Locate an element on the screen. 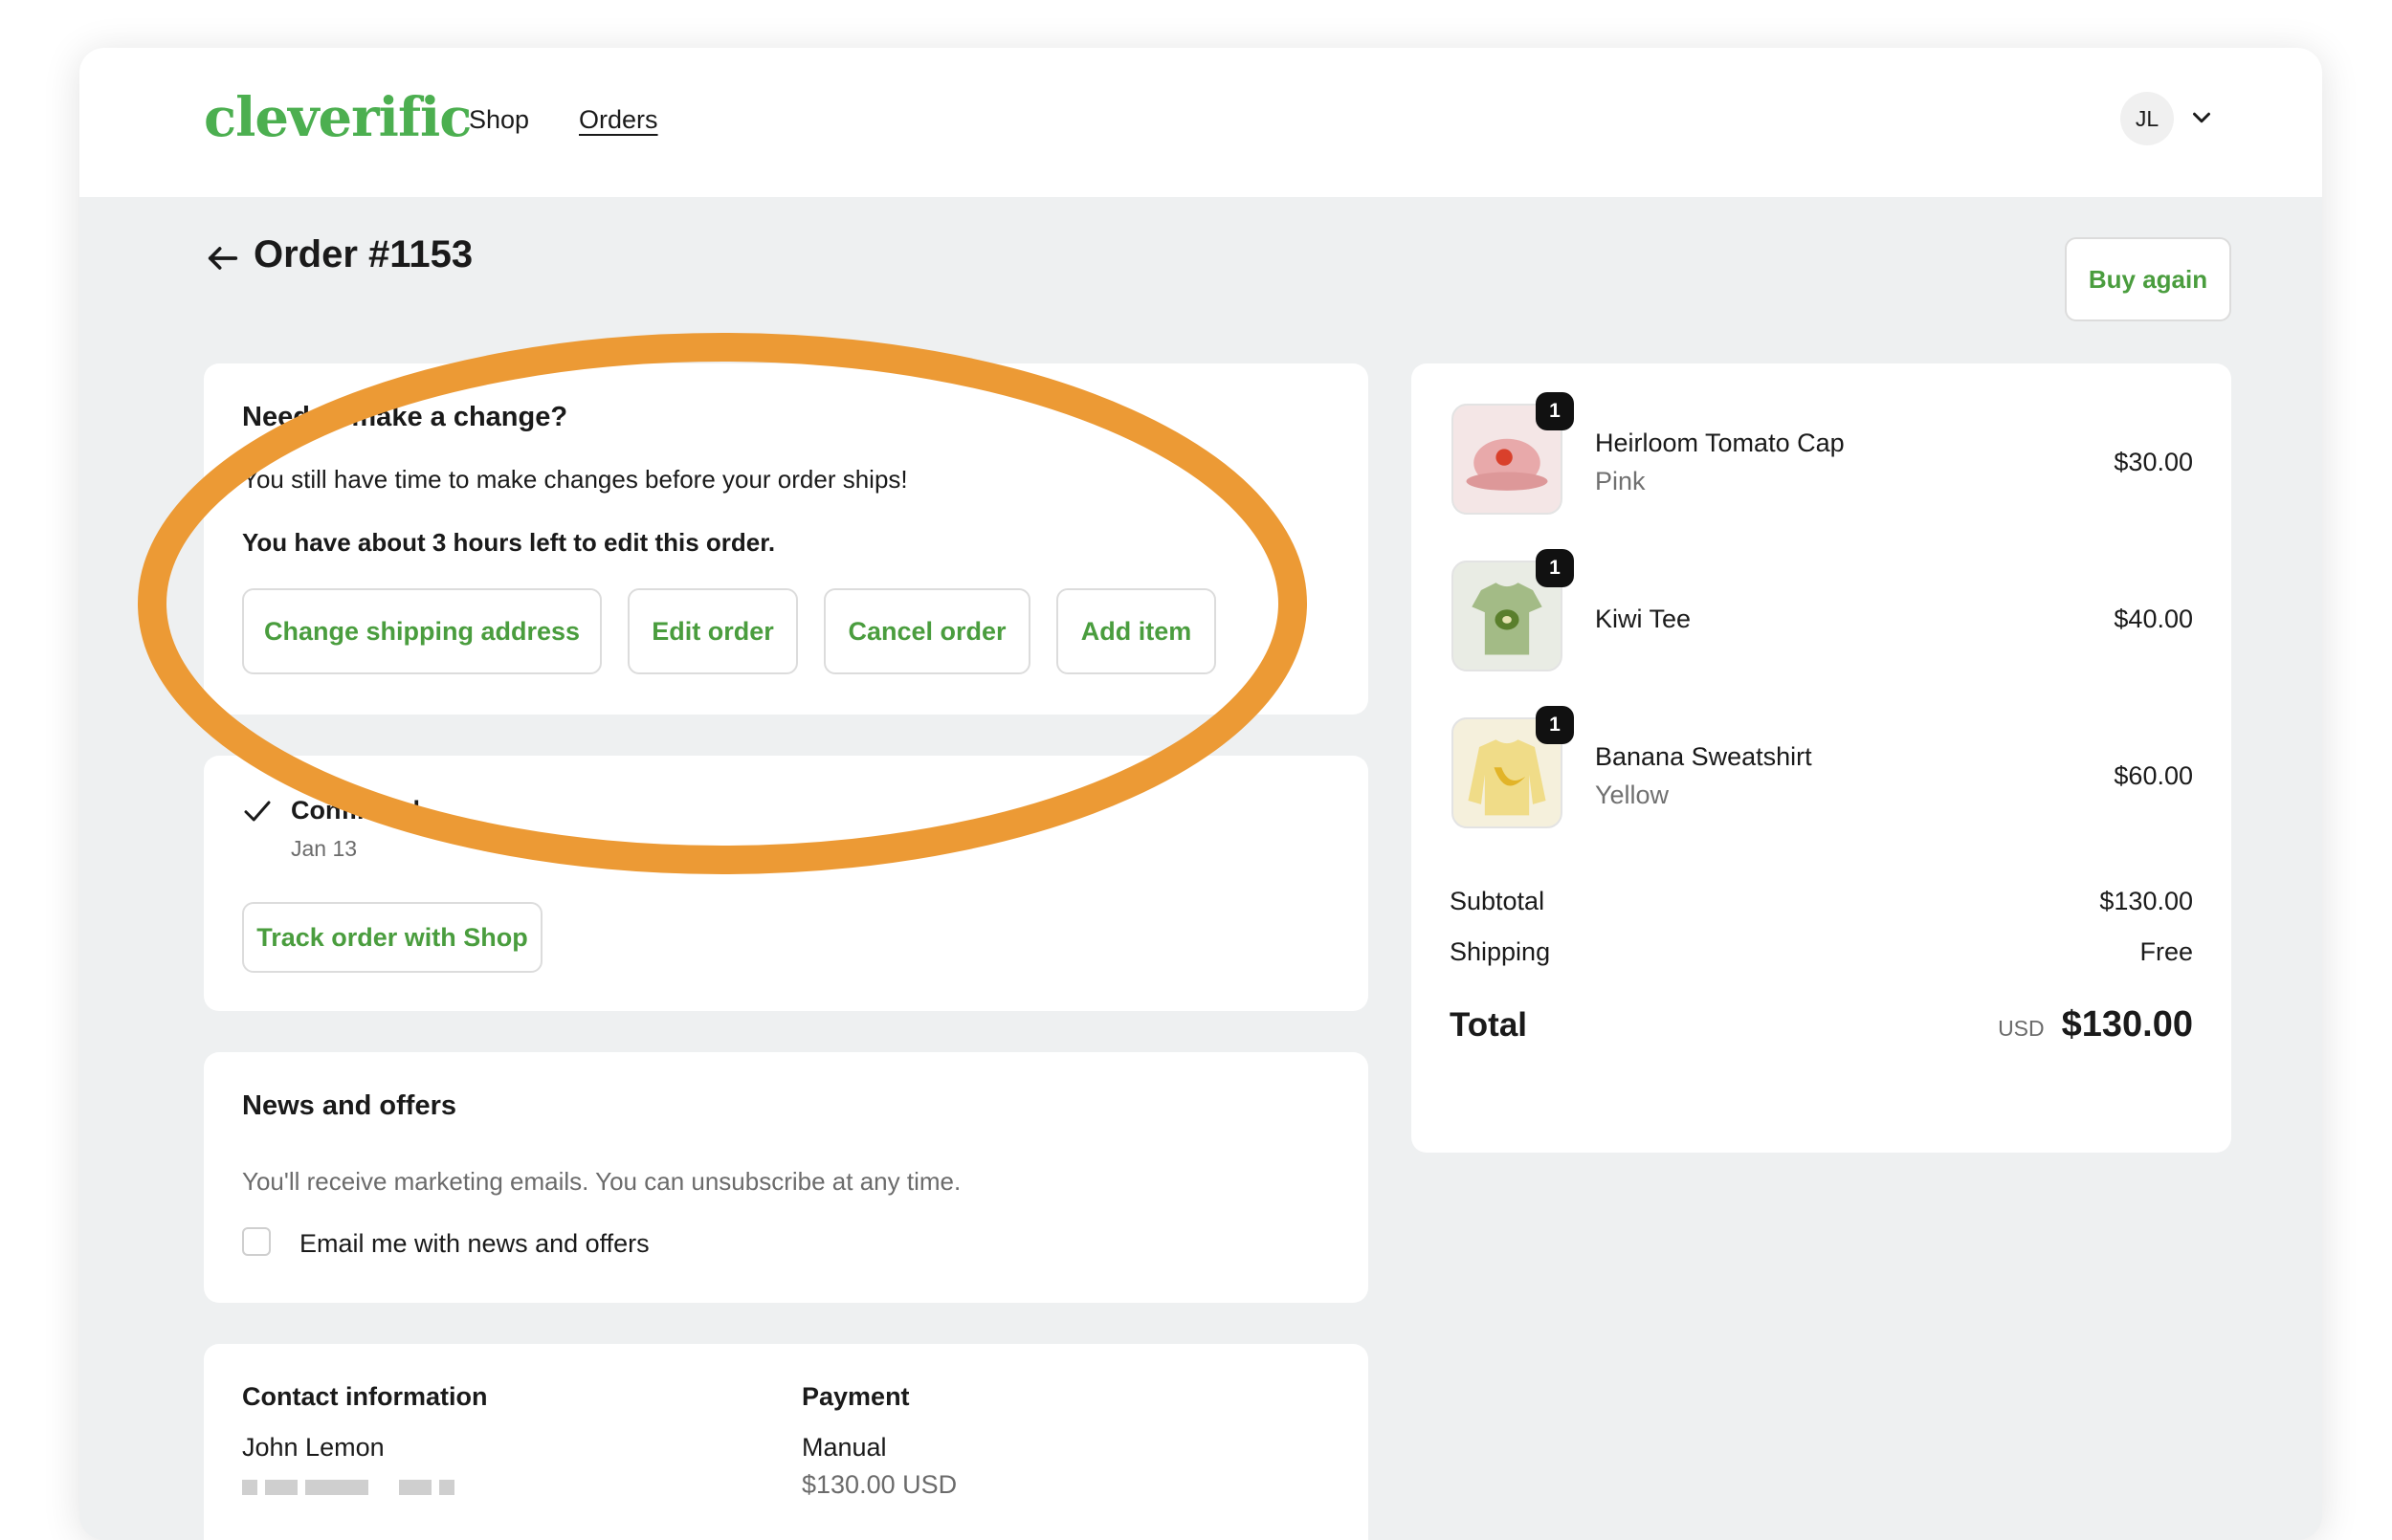 The height and width of the screenshot is (1540, 2392). news-checkbox is located at coordinates (256, 1241).